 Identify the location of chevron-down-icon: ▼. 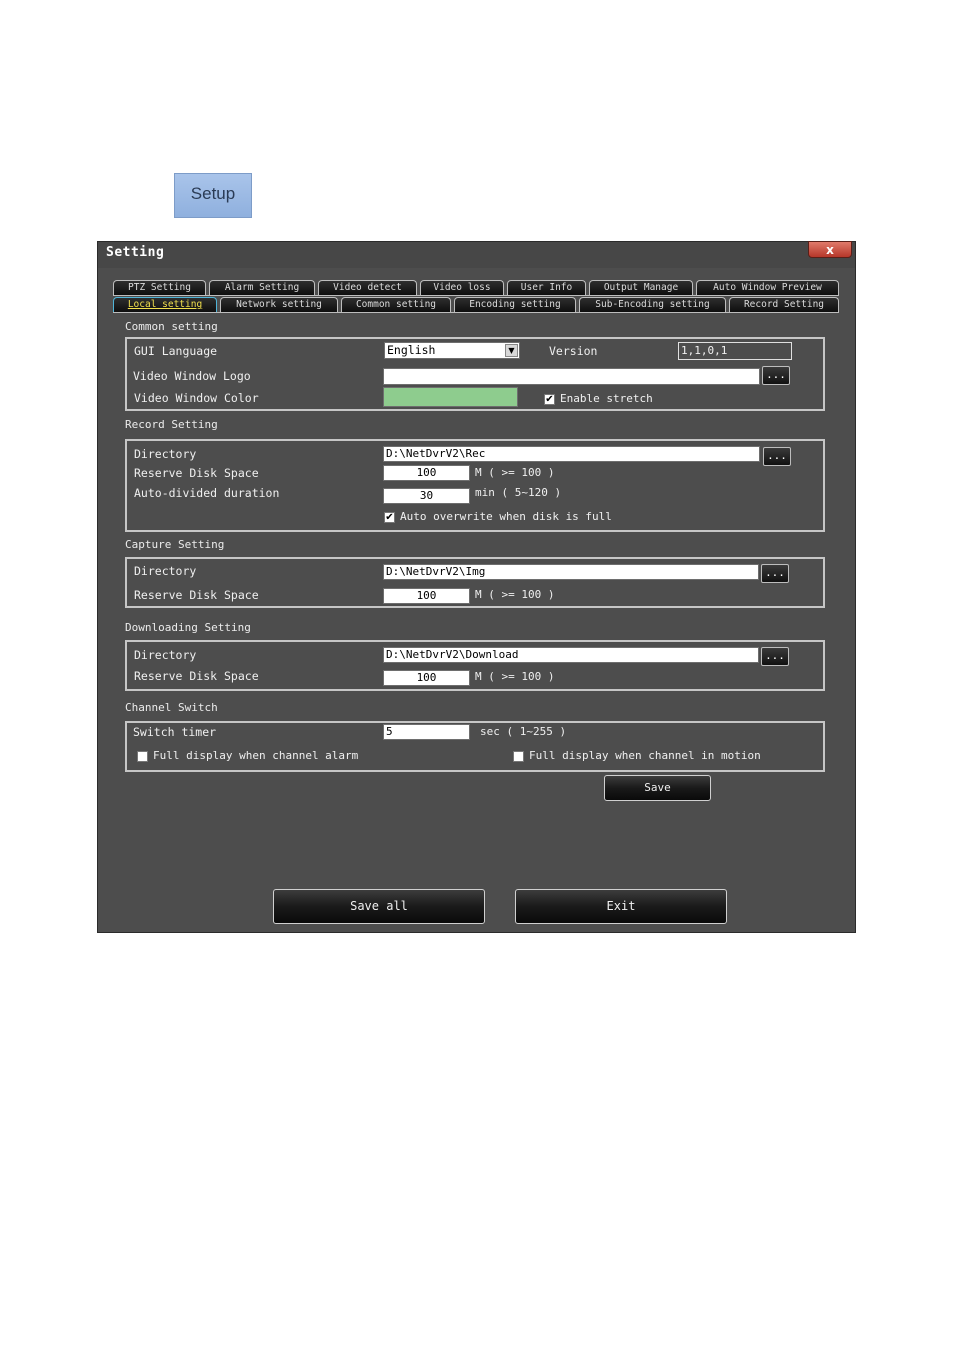
(511, 350).